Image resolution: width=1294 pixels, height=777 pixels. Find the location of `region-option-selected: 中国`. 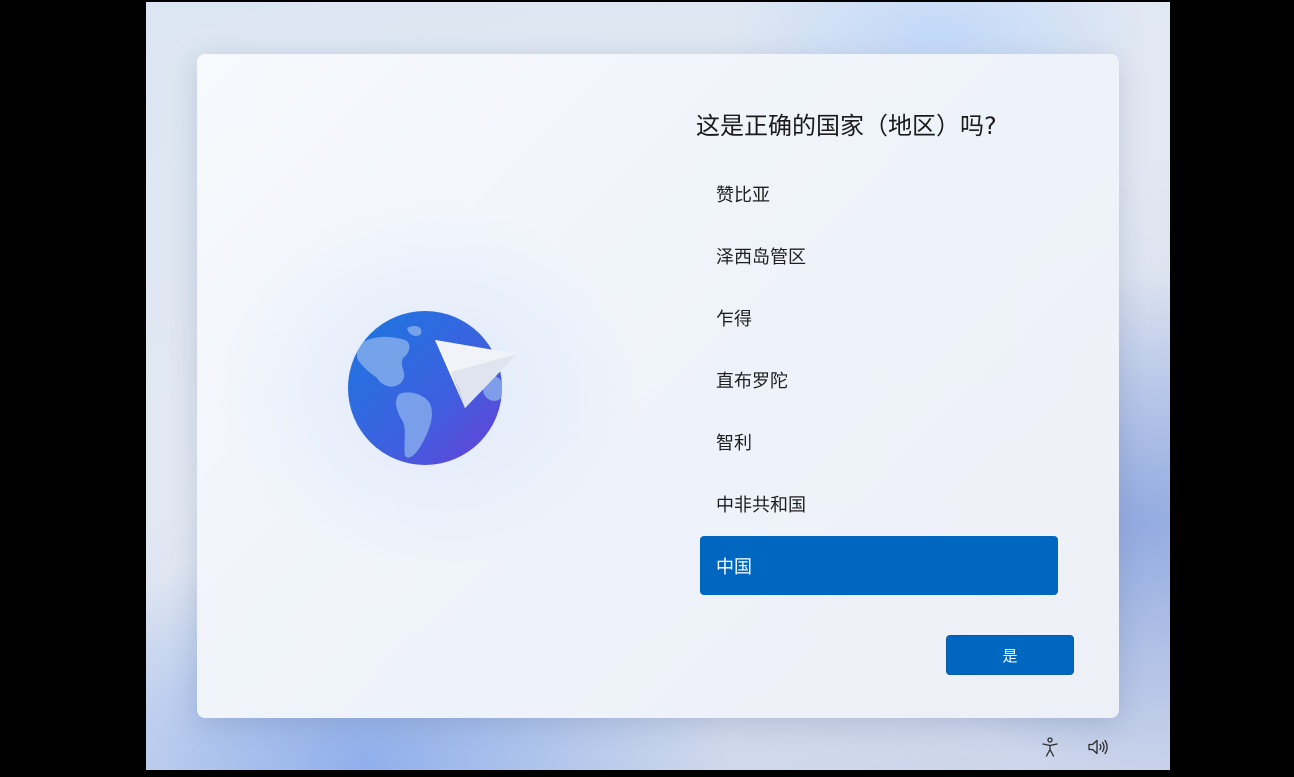

region-option-selected: 中国 is located at coordinates (879, 565).